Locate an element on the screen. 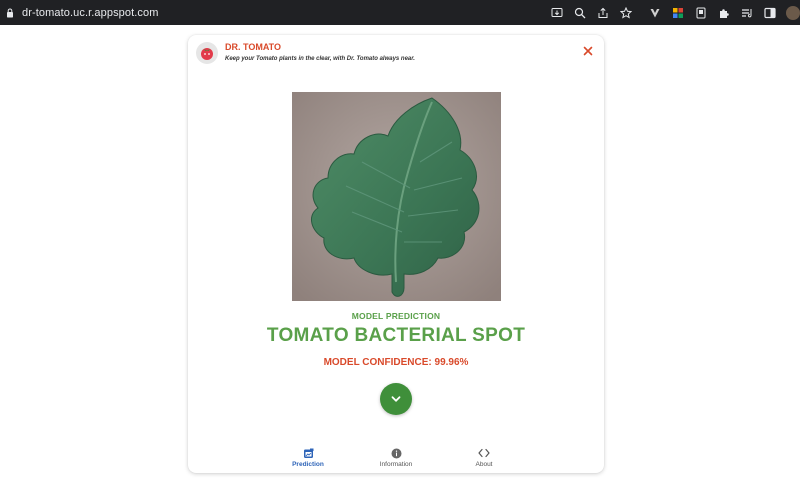 Image resolution: width=800 pixels, height=482 pixels. browser-toolbar: dr-tomato.uc.r.appspot.com is located at coordinates (400, 12).